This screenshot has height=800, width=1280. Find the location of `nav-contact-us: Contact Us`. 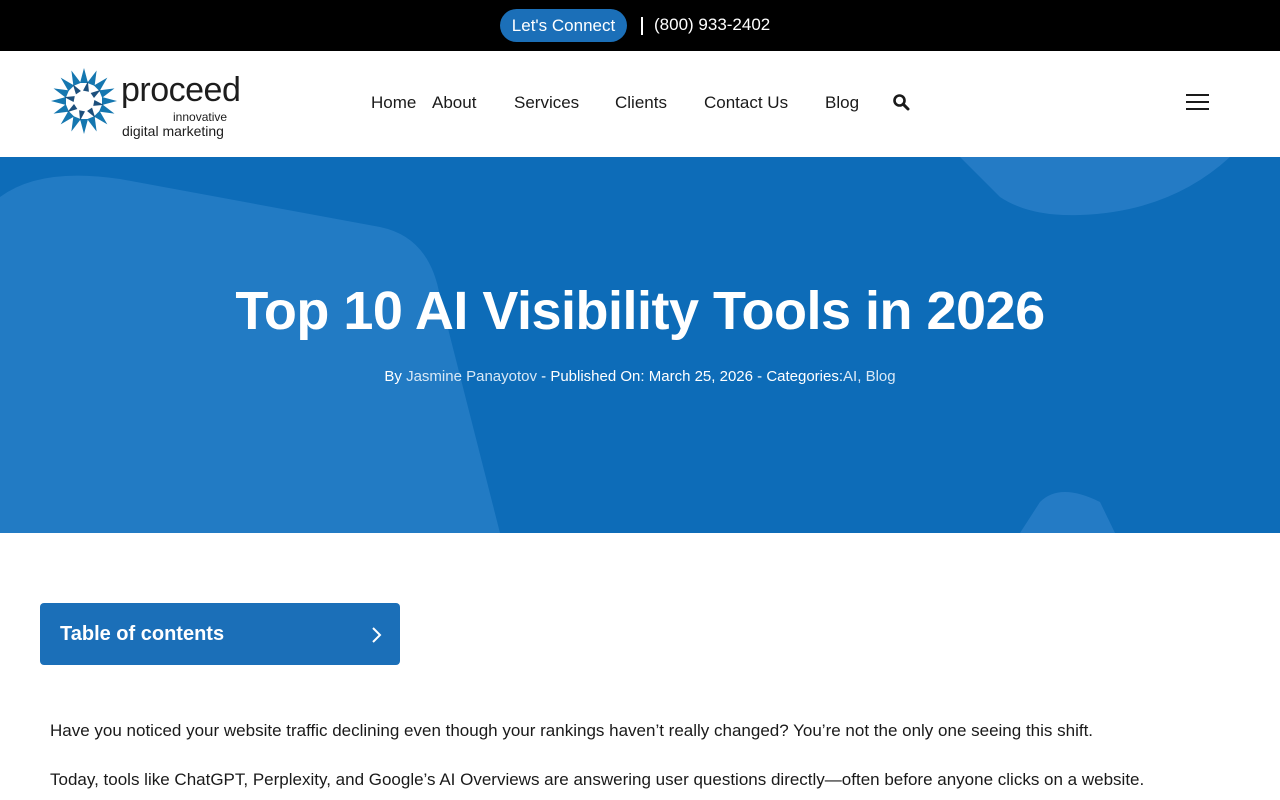

nav-contact-us: Contact Us is located at coordinates (746, 103).